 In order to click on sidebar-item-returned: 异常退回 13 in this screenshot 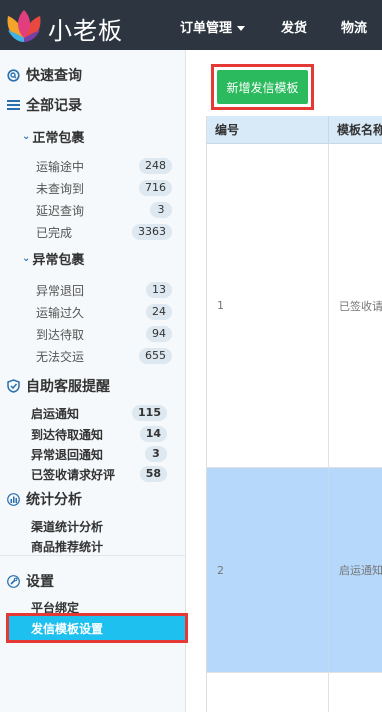, I will do `click(106, 290)`.